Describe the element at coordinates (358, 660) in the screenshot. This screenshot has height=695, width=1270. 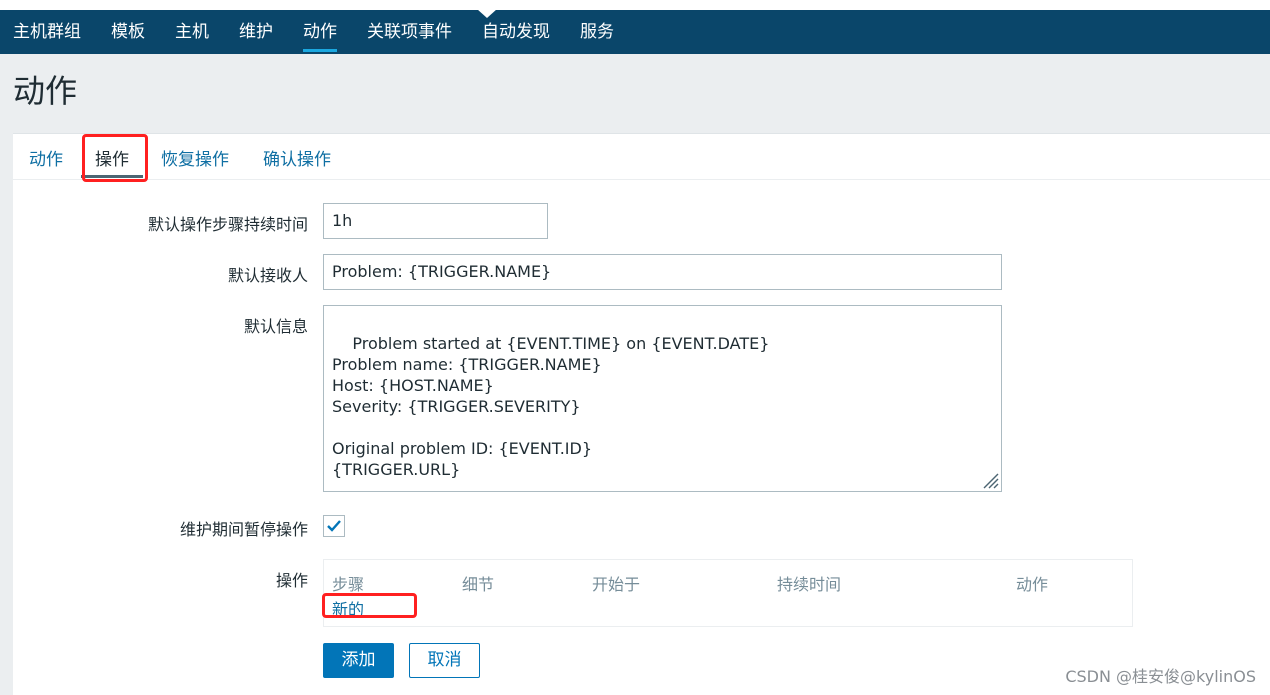
I see `add-button: 添加` at that location.